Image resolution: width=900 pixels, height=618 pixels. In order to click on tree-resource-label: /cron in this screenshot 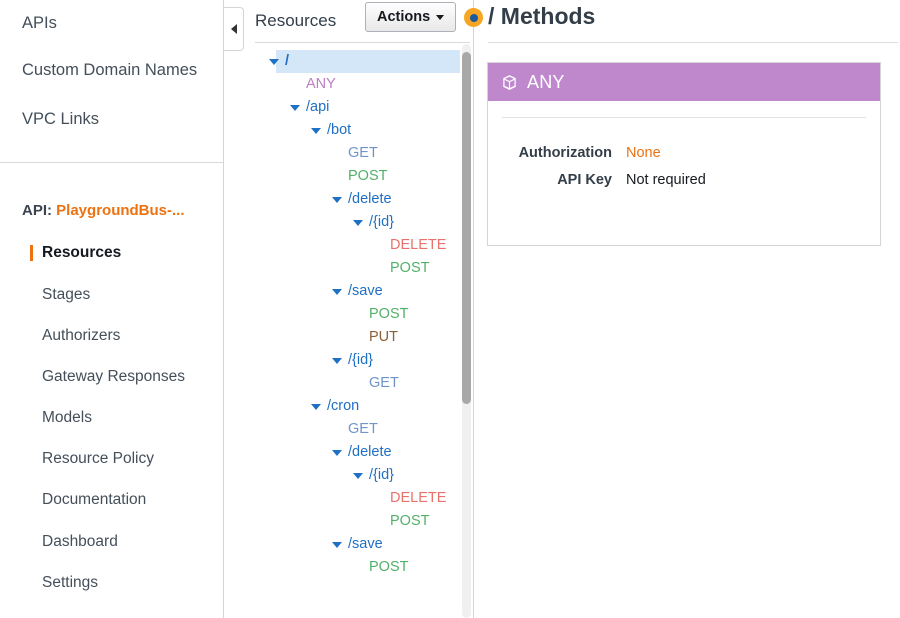, I will do `click(343, 406)`.